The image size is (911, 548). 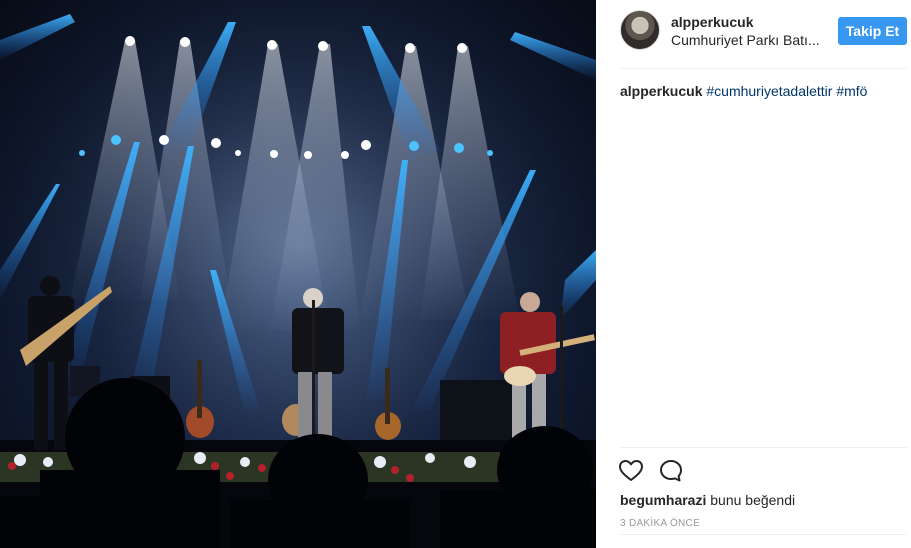 I want to click on post-caption: alpperkucuk #cumhuriyetadalettir #mfö, so click(x=743, y=91).